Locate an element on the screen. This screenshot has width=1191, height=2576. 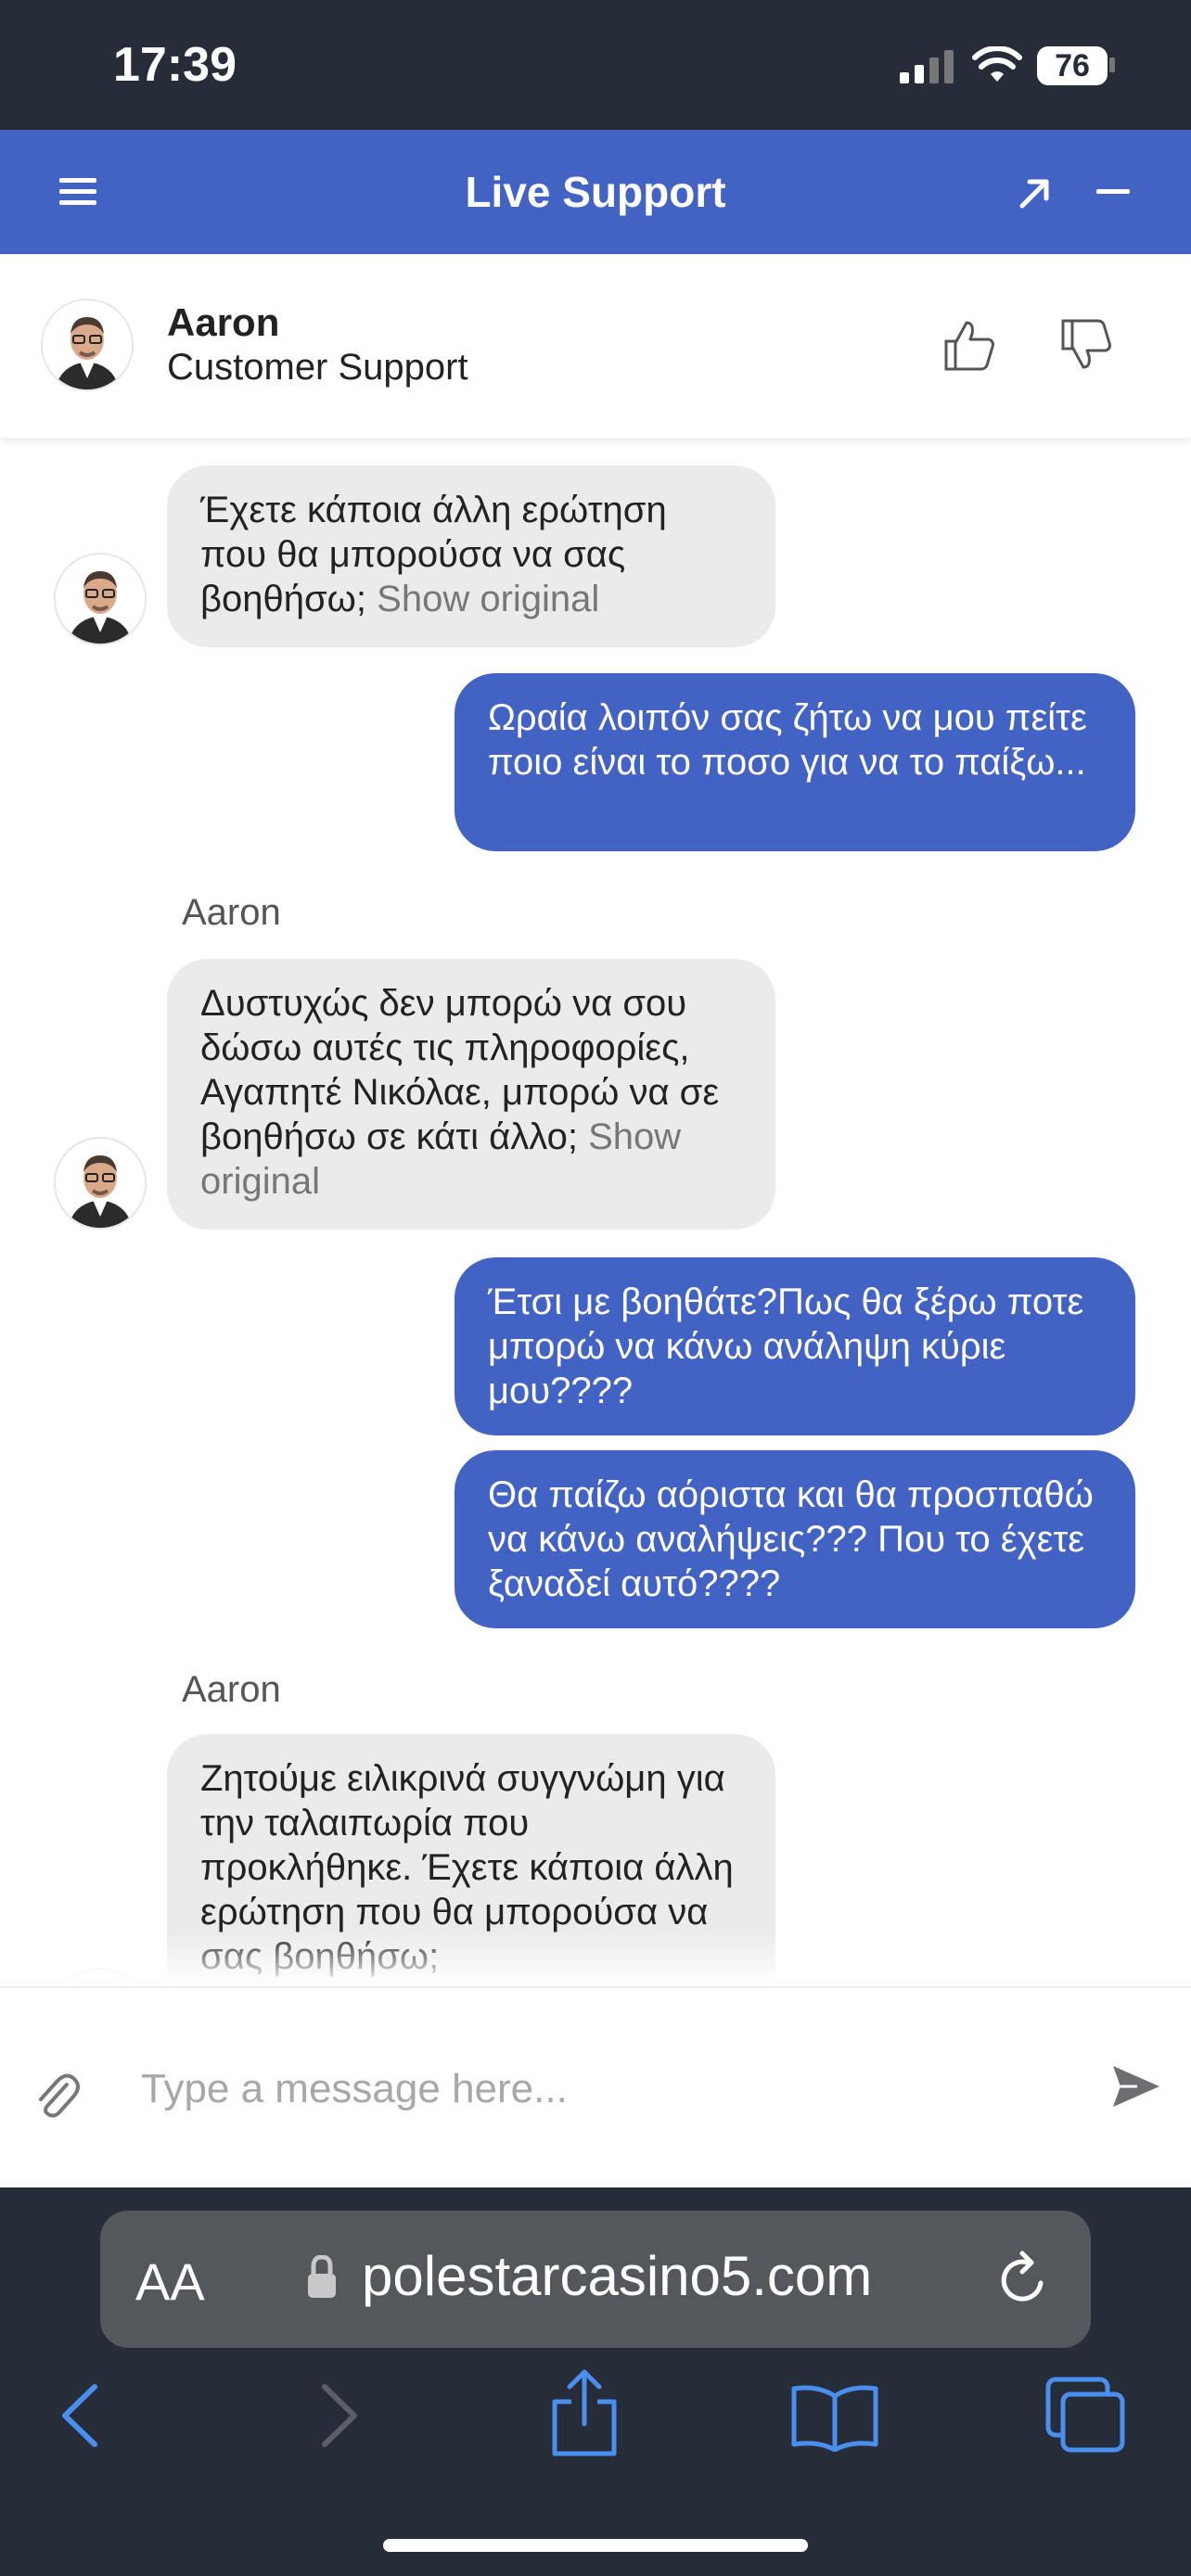
wifi-icon is located at coordinates (997, 64).